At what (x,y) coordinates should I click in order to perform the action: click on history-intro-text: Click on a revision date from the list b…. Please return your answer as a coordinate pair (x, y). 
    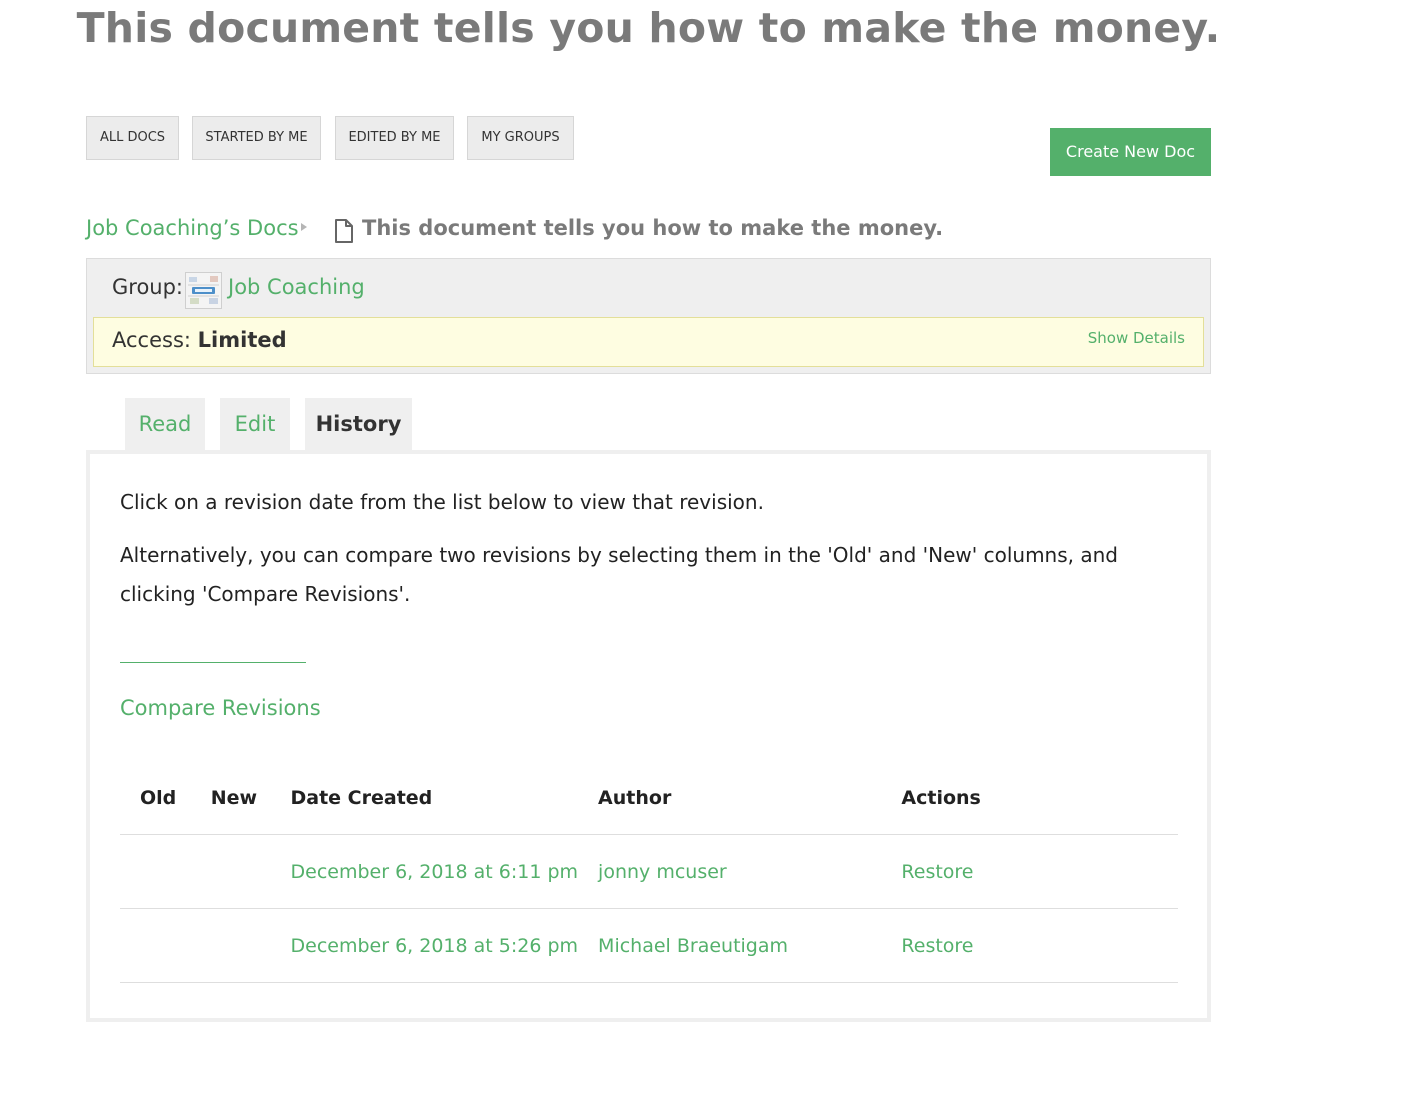
    Looking at the image, I should click on (442, 502).